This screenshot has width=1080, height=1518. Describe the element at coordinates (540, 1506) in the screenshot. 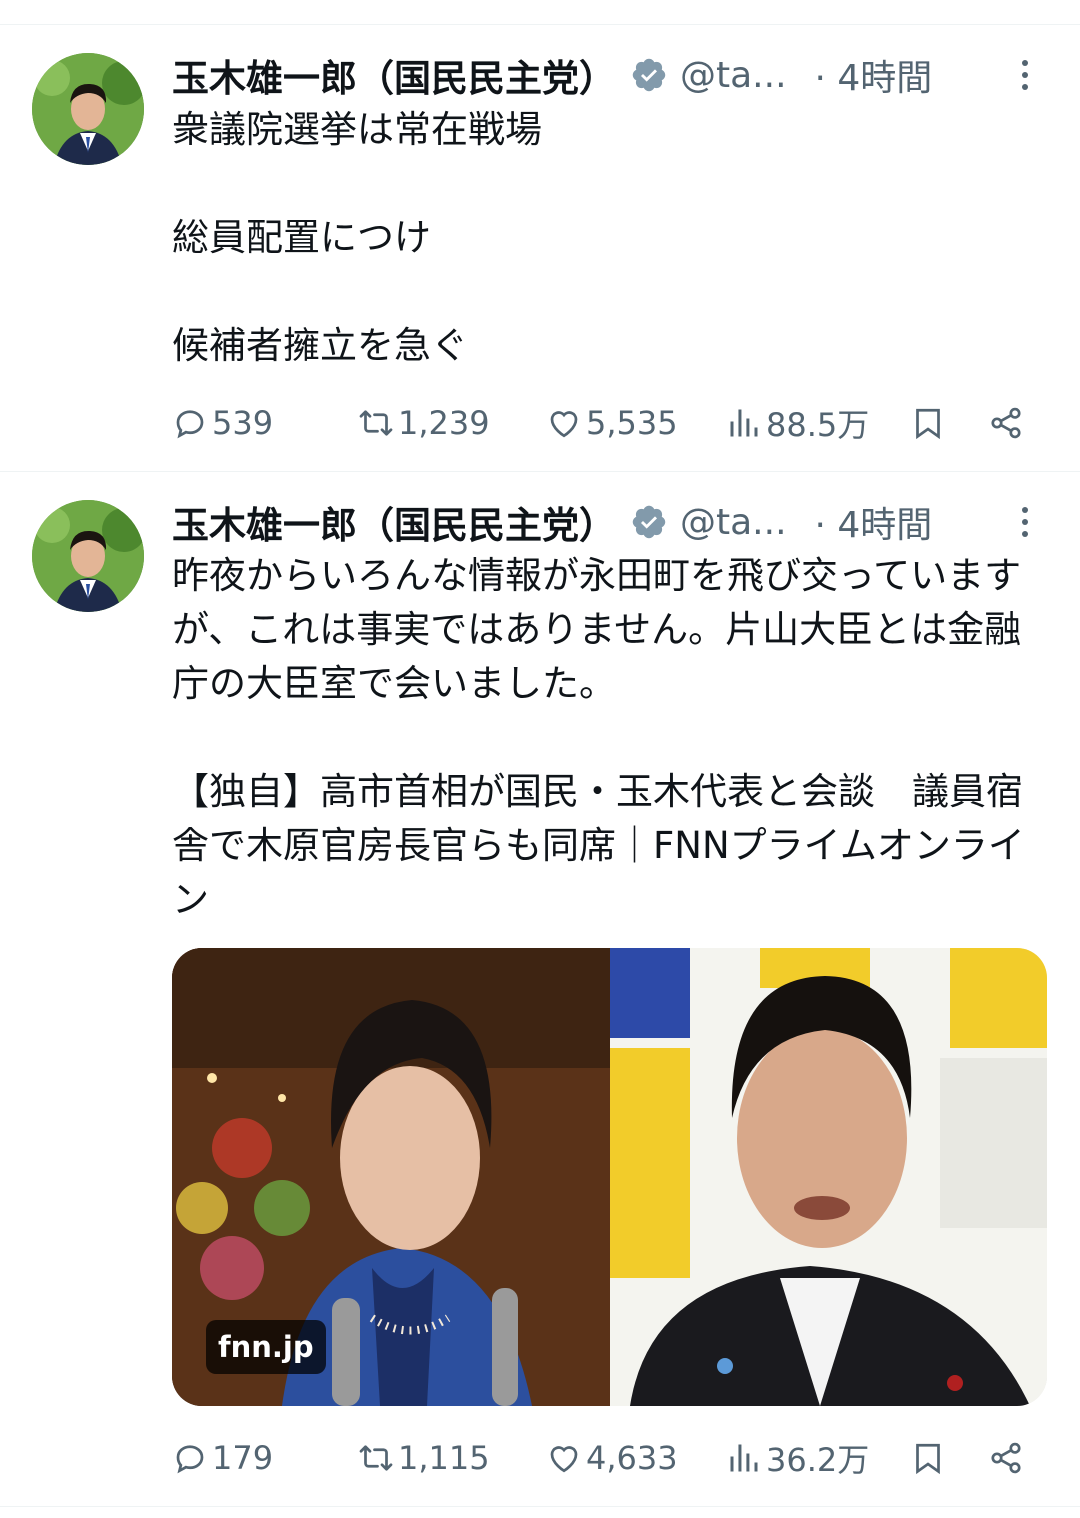

I see `bottom-divider` at that location.